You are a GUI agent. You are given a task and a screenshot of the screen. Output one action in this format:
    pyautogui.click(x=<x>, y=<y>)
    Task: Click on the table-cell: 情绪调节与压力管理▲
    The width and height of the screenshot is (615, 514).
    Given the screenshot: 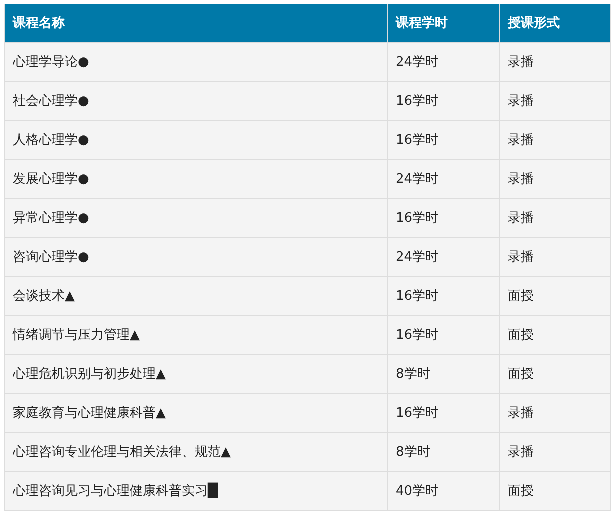 What is the action you would take?
    pyautogui.click(x=196, y=334)
    